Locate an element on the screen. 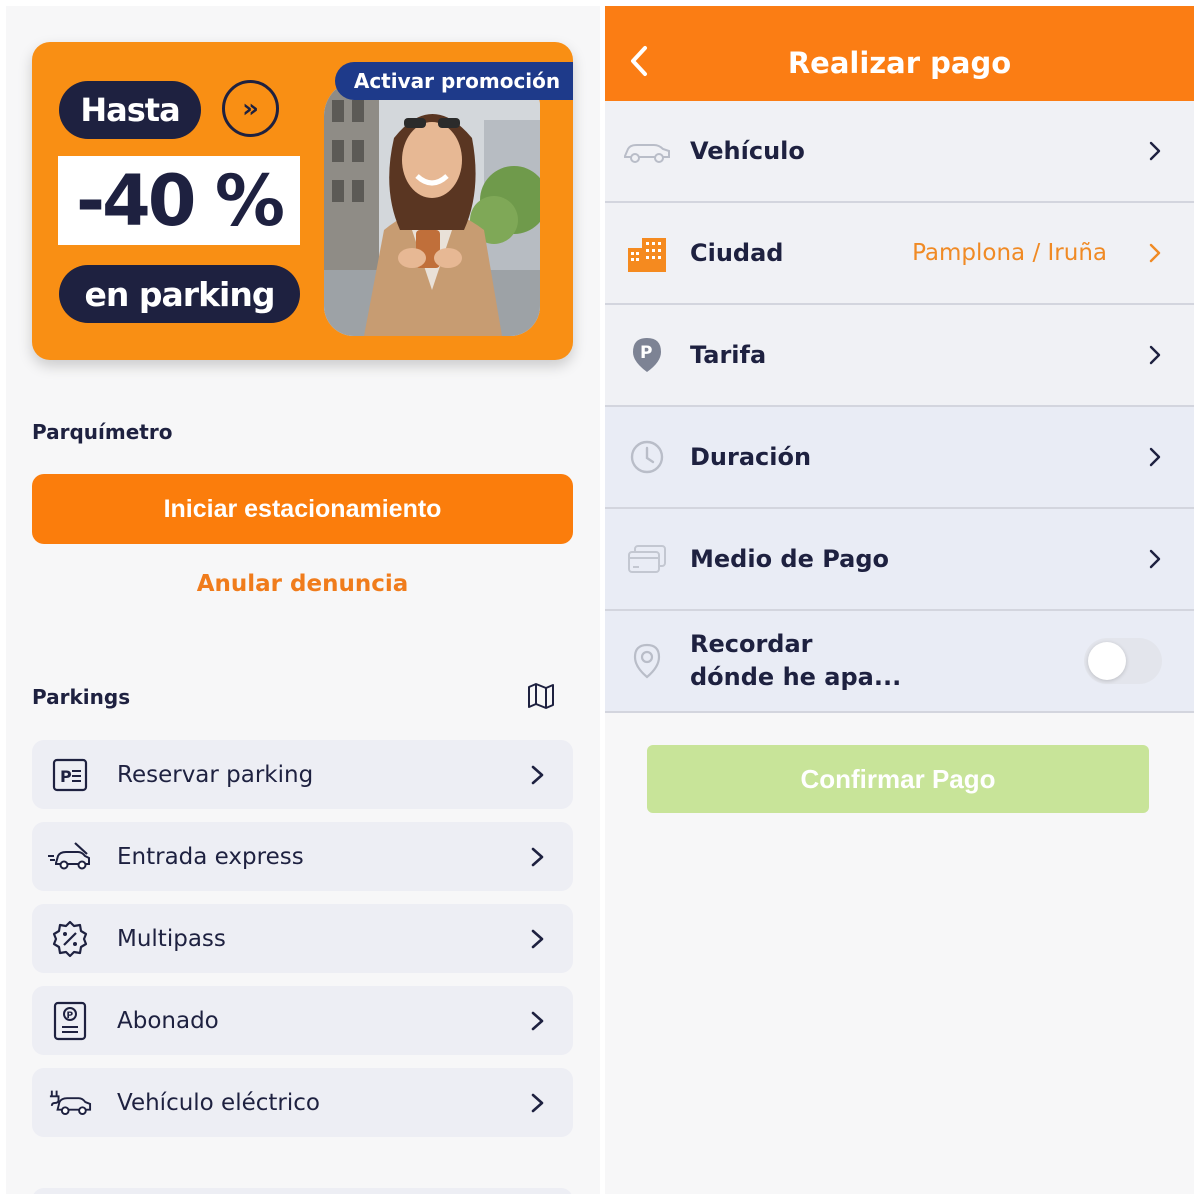 This screenshot has height=1200, width=1200. express-car-icon is located at coordinates (70, 857).